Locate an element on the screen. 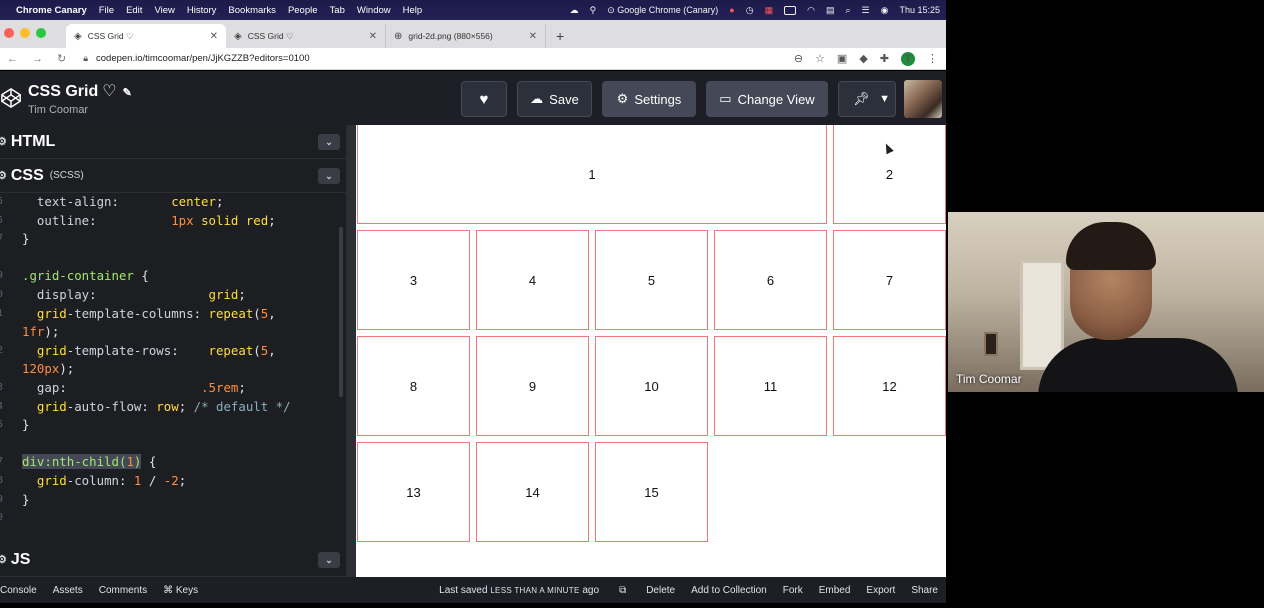 Image resolution: width=1264 pixels, height=608 pixels. pen-title-text: CSS Grid is located at coordinates (63, 91).